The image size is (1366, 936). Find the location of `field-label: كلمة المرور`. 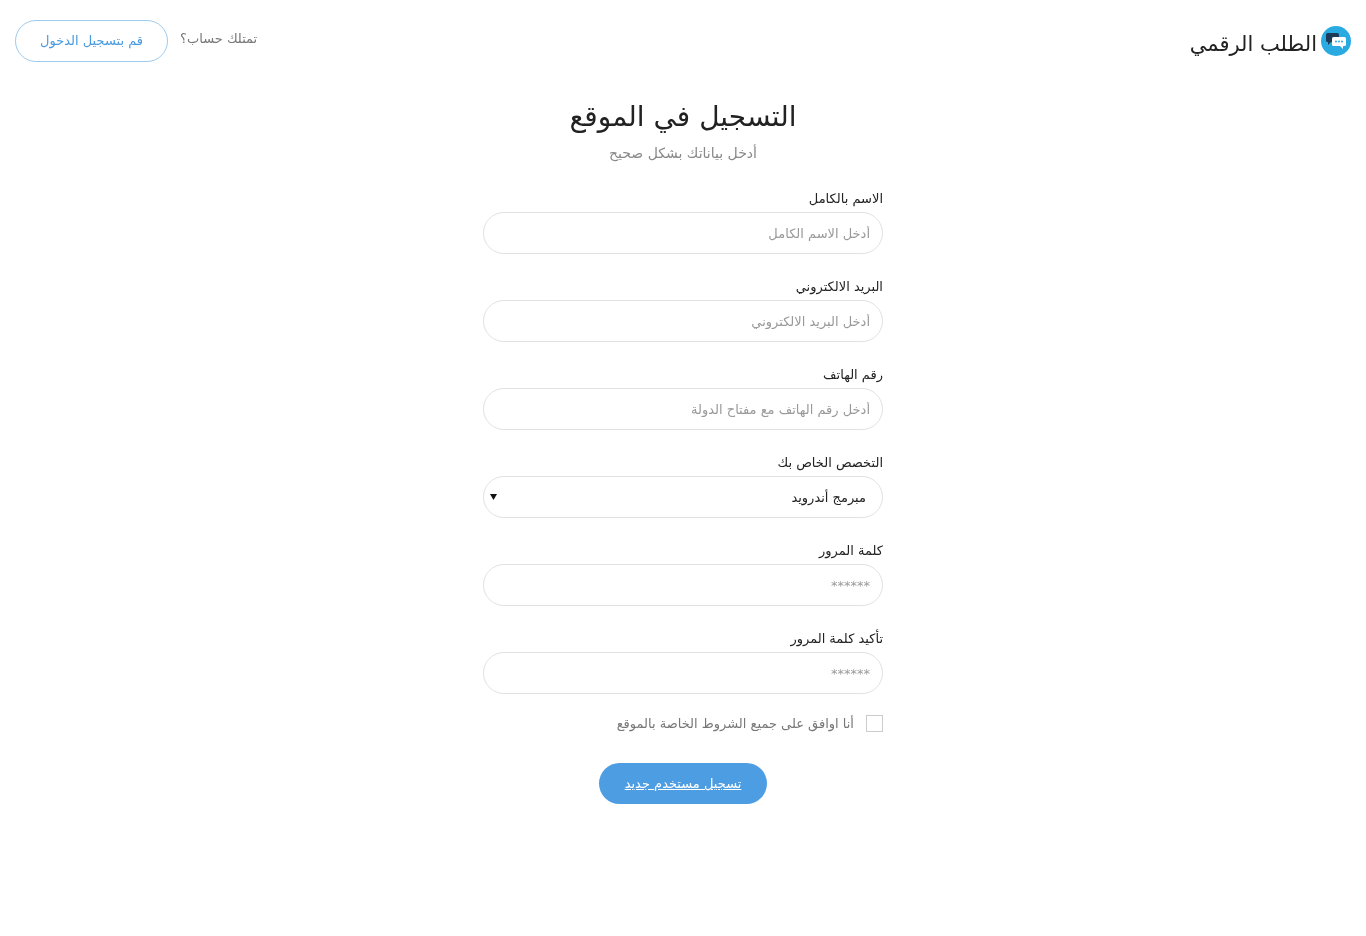

field-label: كلمة المرور is located at coordinates (851, 552).